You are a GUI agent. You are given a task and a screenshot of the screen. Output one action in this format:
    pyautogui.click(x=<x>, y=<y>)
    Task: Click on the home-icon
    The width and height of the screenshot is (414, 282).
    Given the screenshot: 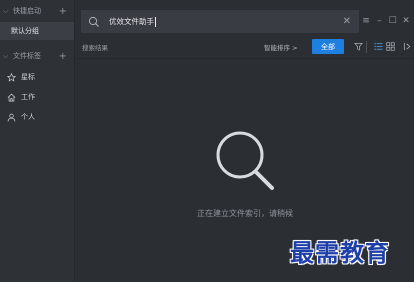 What is the action you would take?
    pyautogui.click(x=14, y=97)
    